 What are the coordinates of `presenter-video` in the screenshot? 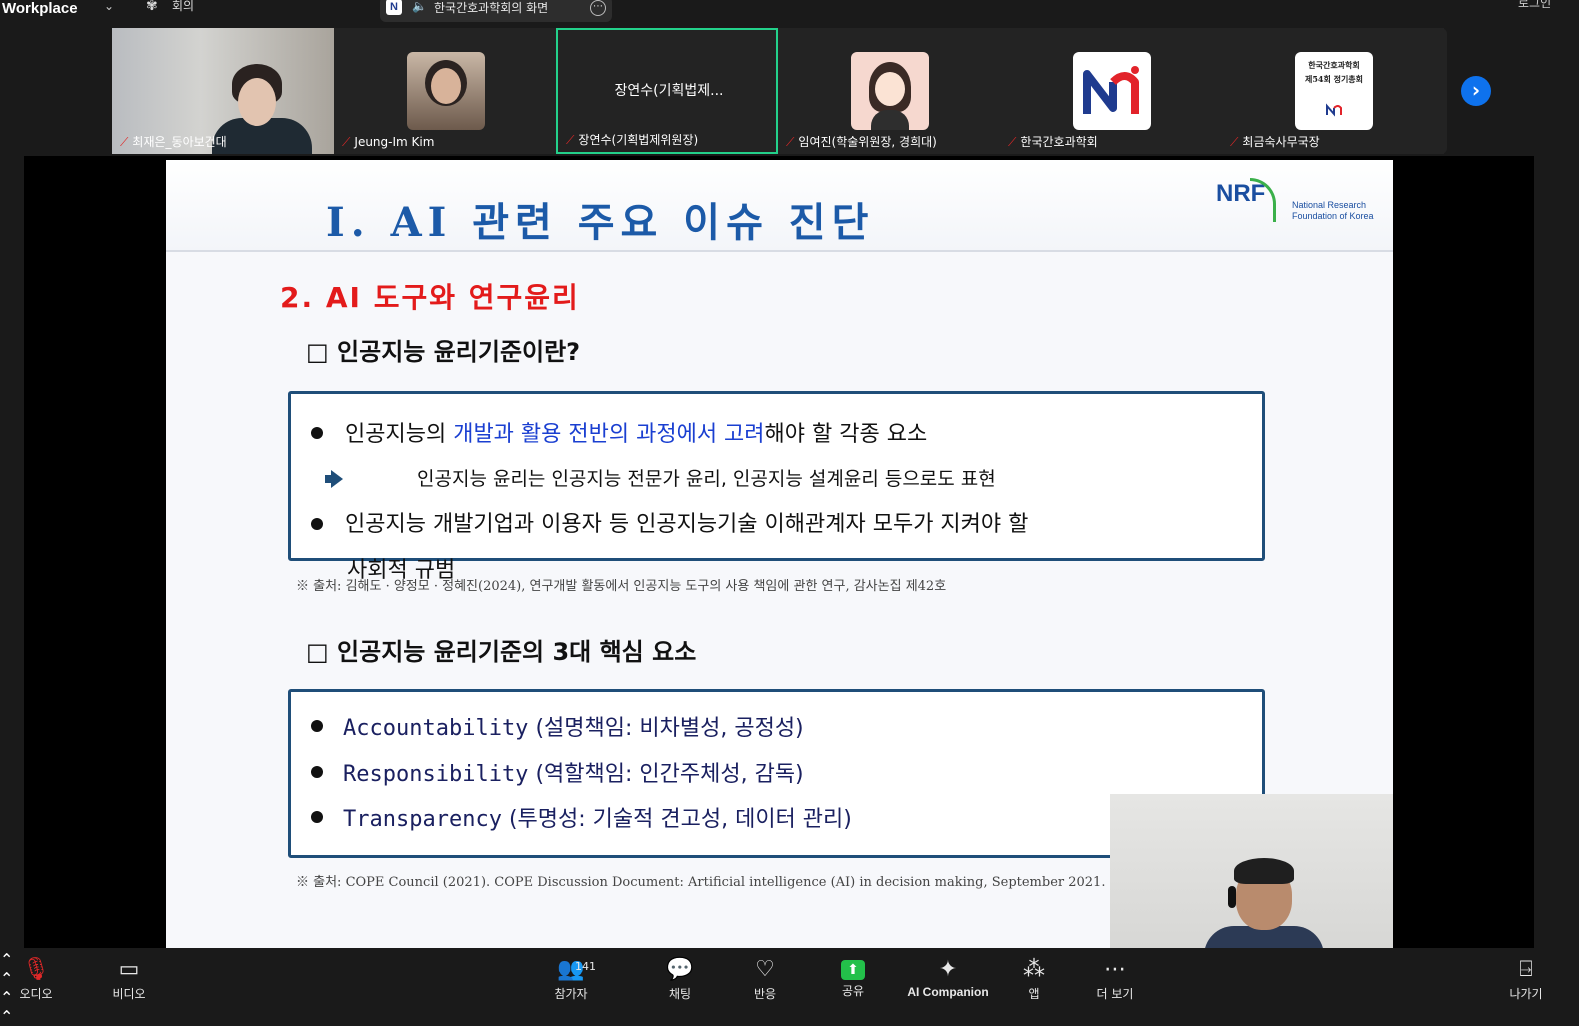 It's located at (1251, 871).